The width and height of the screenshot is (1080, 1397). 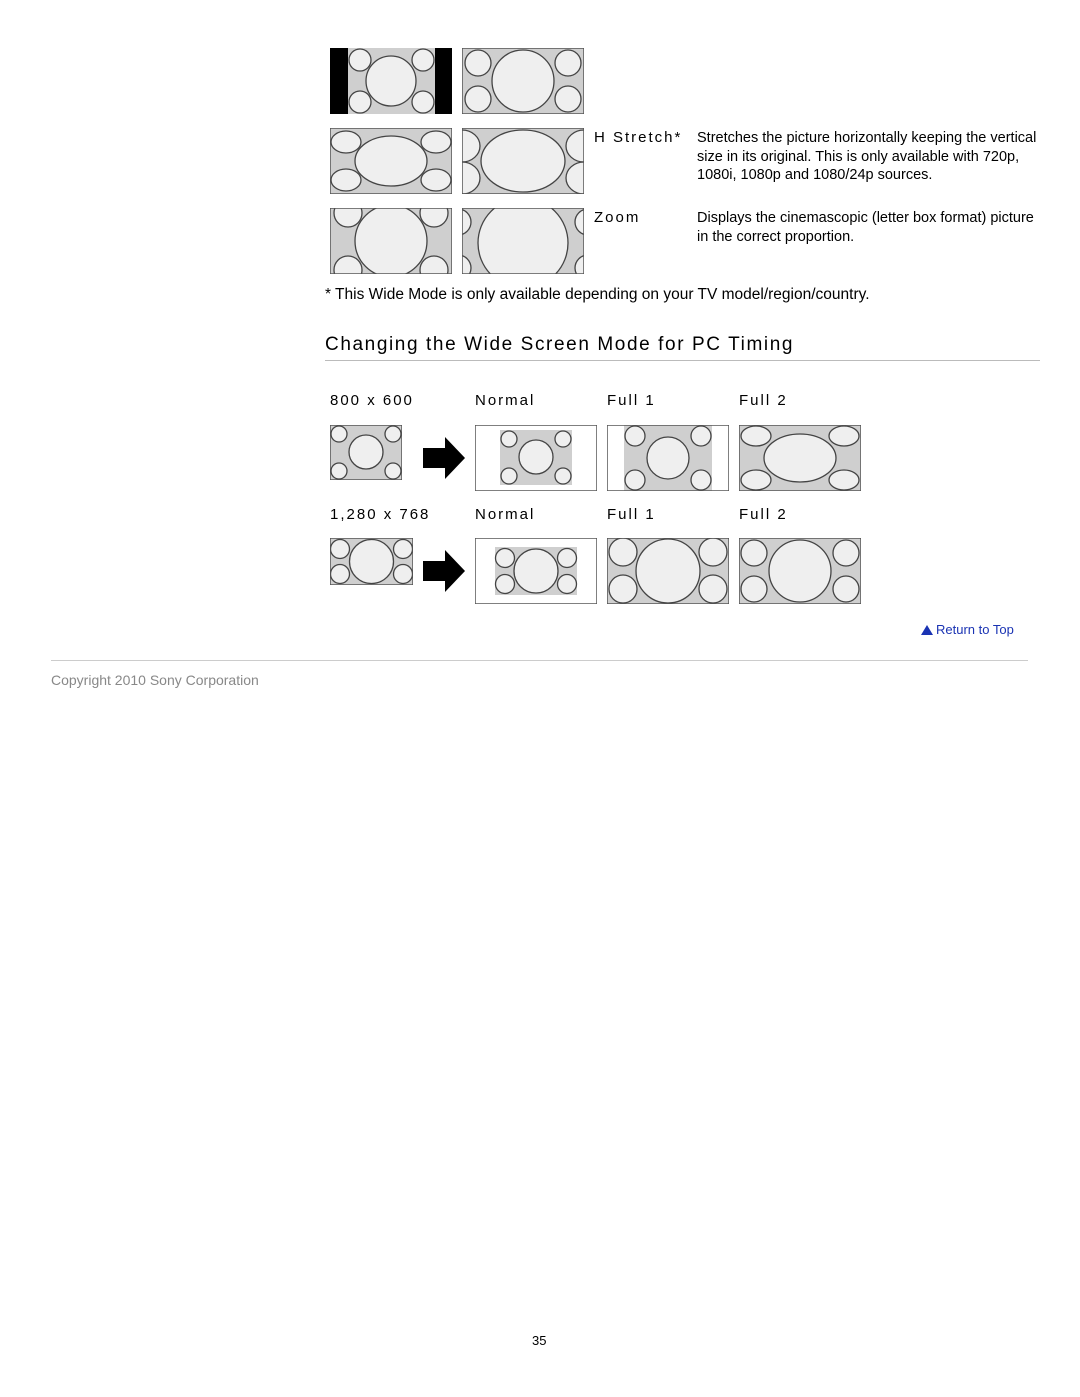 I want to click on illustration-h-stretch-source, so click(x=391, y=161).